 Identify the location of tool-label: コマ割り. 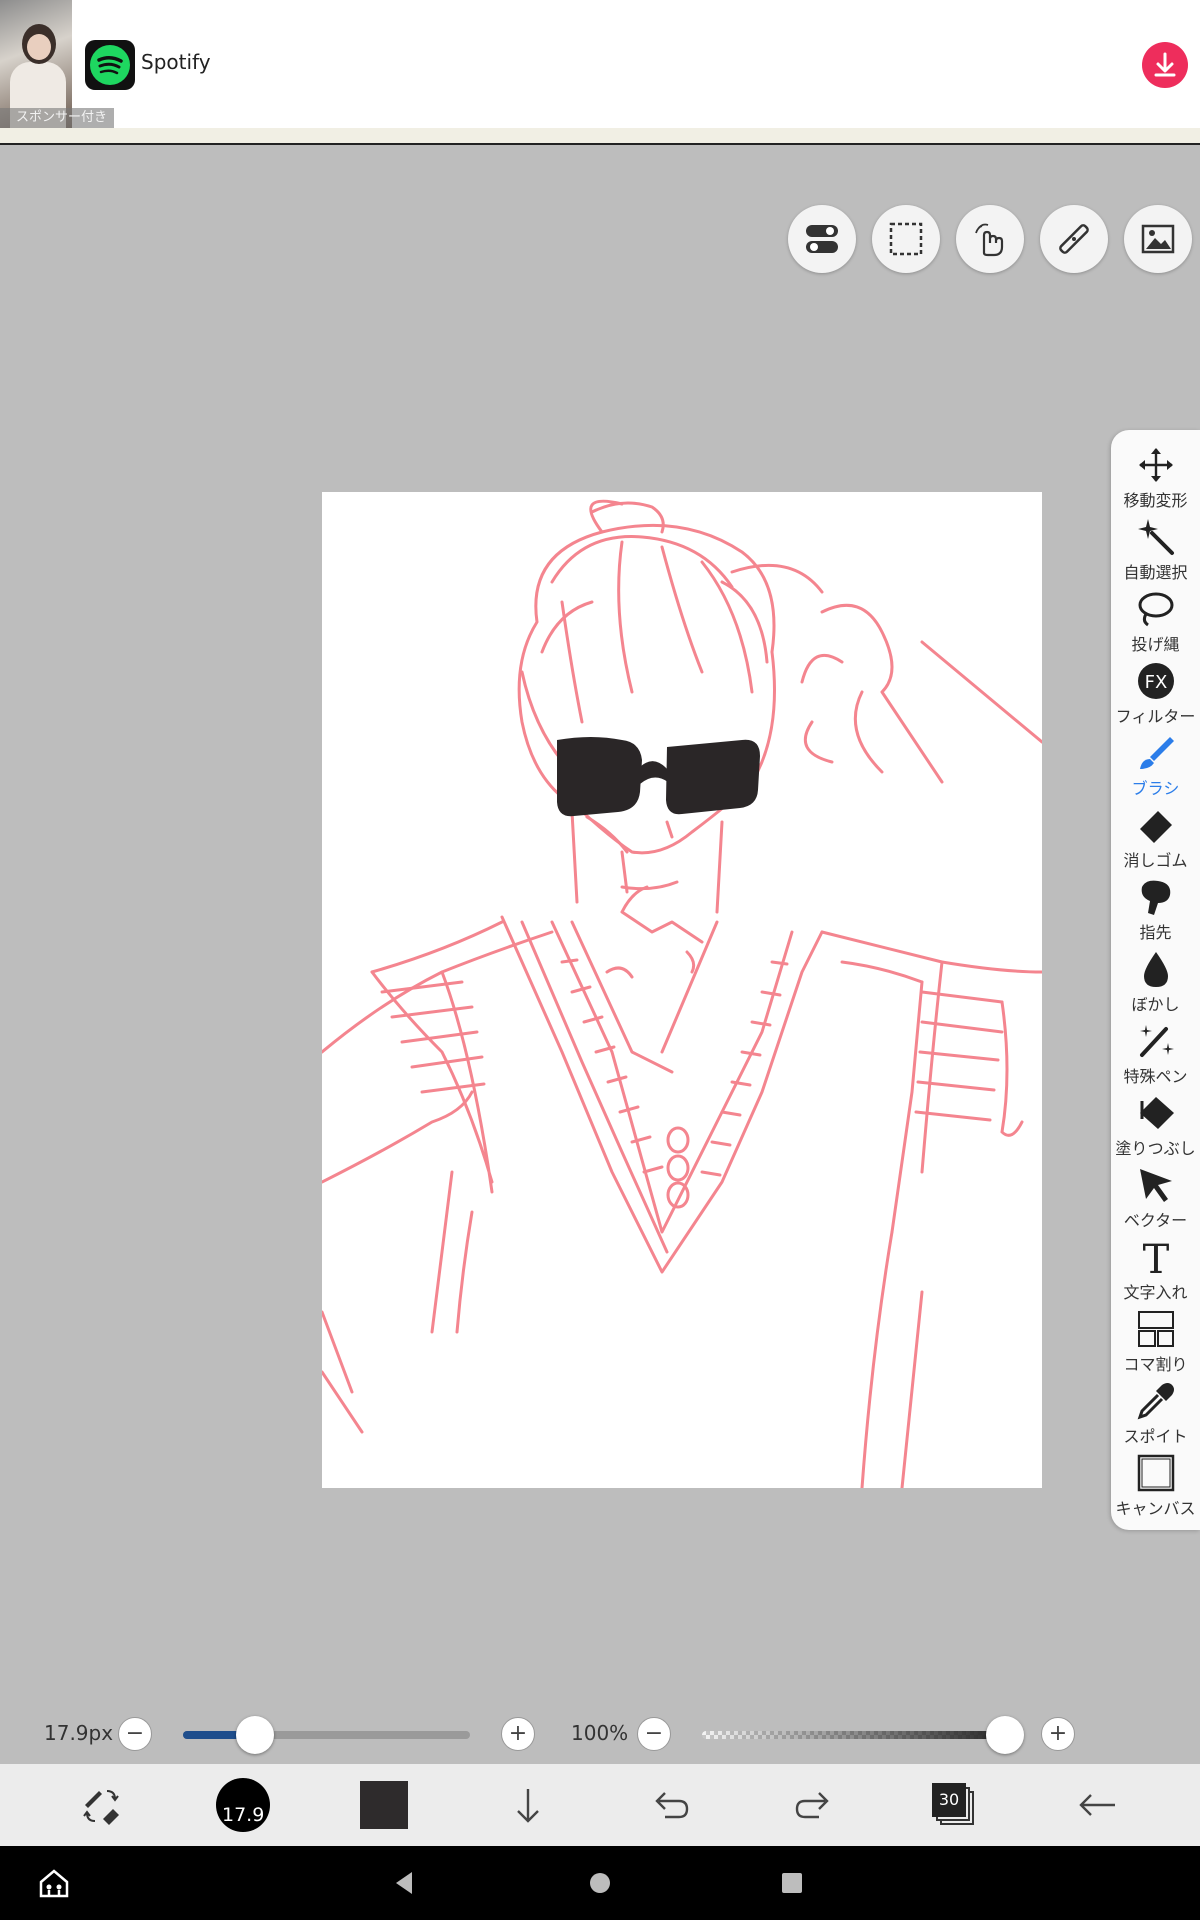
(1155, 1364).